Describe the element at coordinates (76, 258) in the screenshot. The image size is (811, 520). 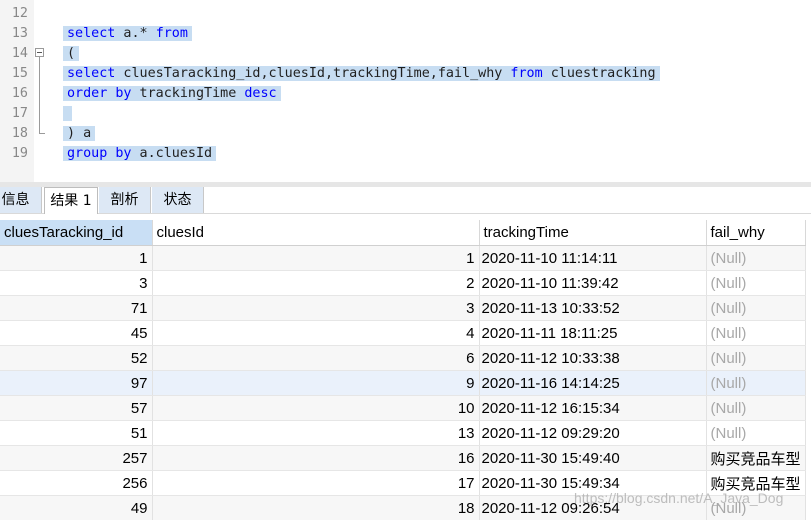
I see `cell-clues-taracking-id: 1` at that location.